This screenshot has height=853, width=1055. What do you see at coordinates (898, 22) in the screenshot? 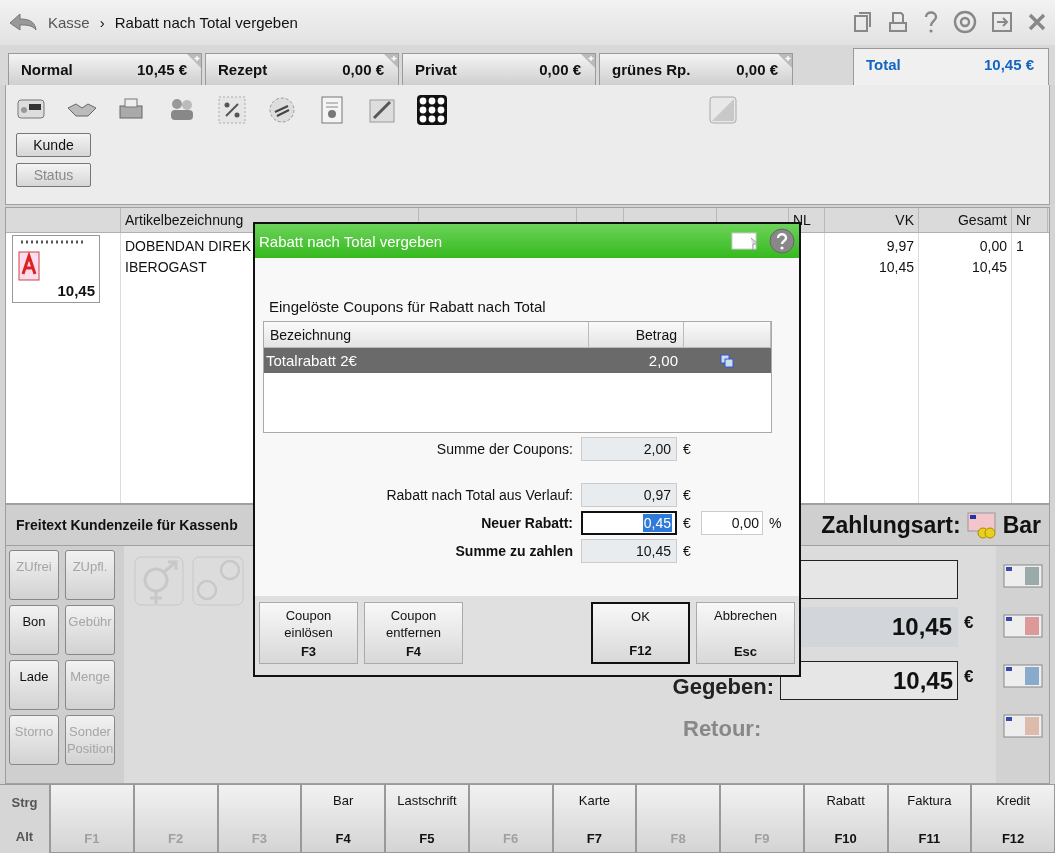
I see `printer-icon` at bounding box center [898, 22].